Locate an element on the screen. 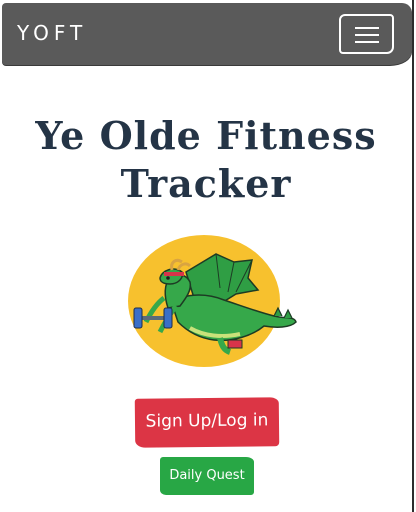  menu-toggle-button is located at coordinates (366, 34).